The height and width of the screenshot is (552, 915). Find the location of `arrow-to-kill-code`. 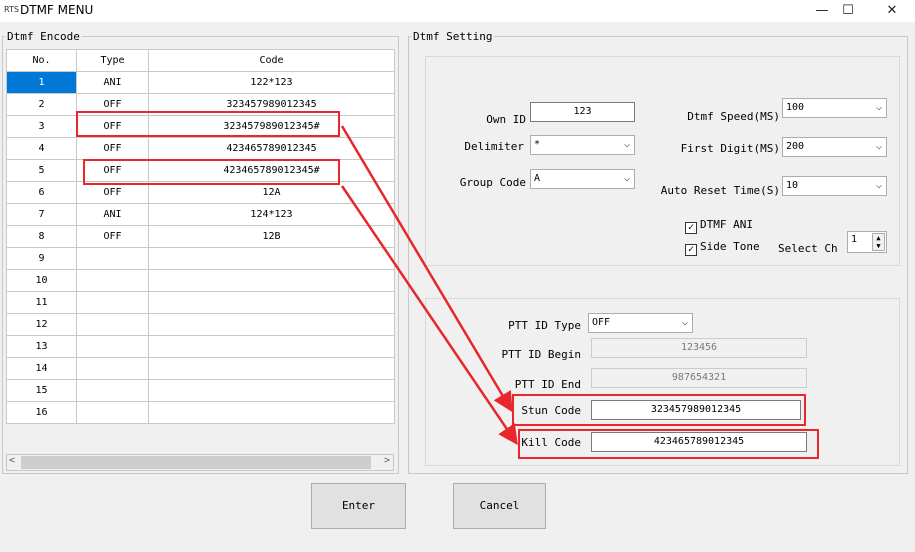

arrow-to-kill-code is located at coordinates (429, 315).